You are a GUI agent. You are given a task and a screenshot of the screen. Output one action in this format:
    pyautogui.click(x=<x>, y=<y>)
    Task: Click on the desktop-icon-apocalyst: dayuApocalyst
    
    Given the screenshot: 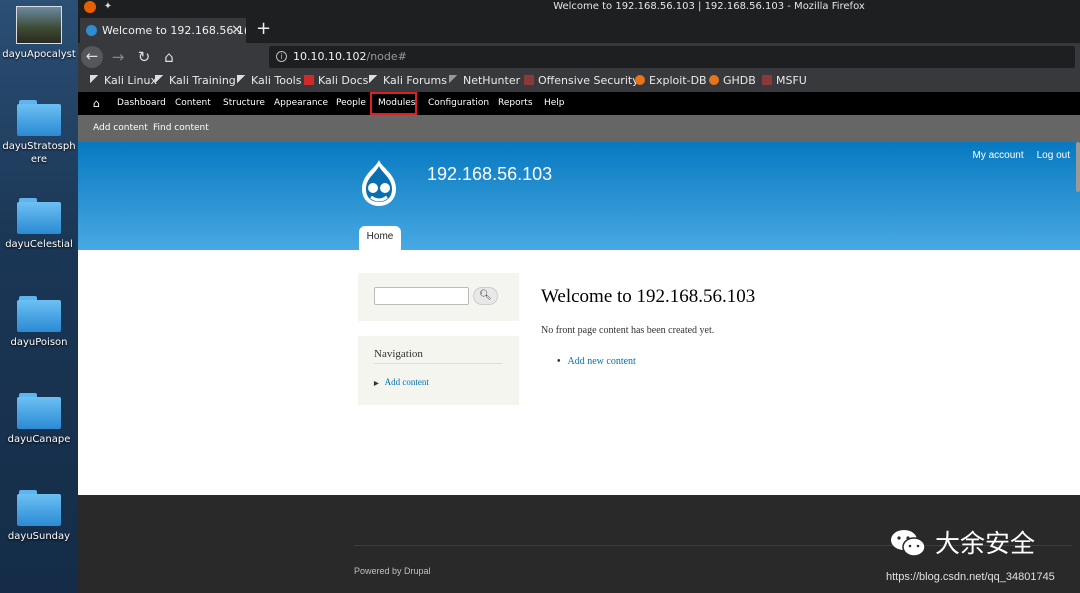 What is the action you would take?
    pyautogui.click(x=39, y=33)
    